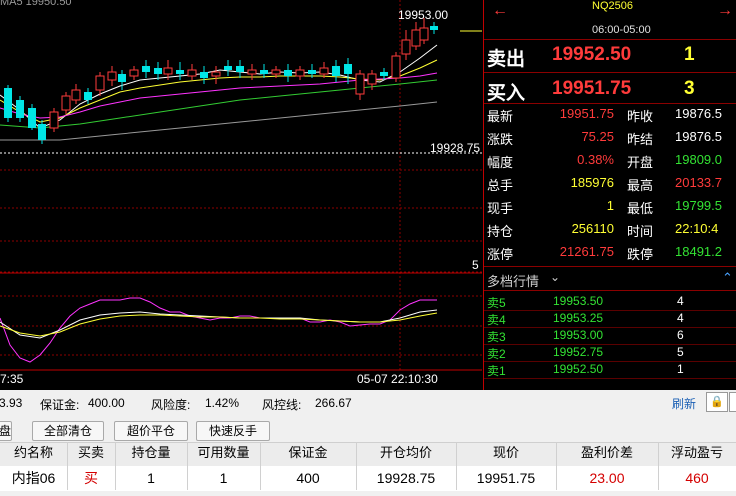 This screenshot has width=736, height=496. Describe the element at coordinates (500, 254) in the screenshot. I see `stat-label: 涨停` at that location.